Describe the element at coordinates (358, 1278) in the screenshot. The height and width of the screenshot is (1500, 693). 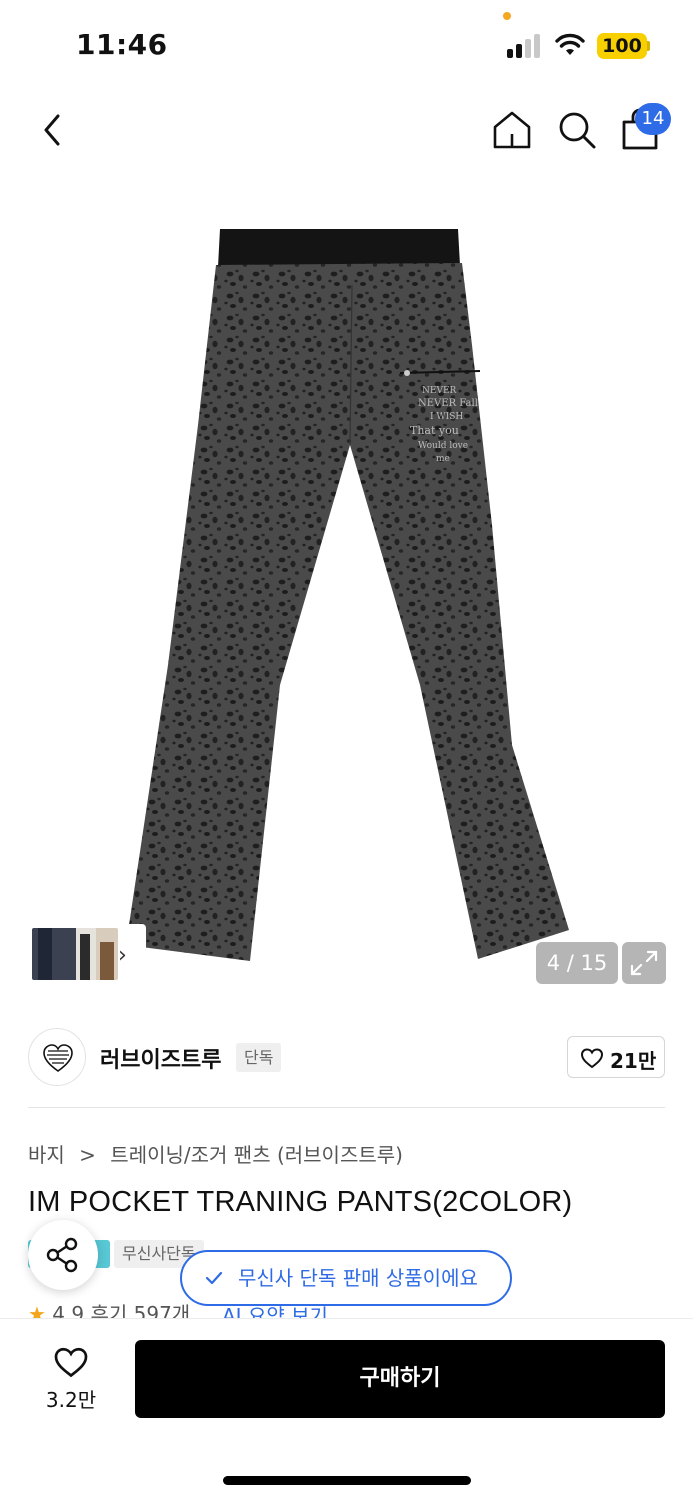
I see `toast-text: 무신사 단독 판매 상품이에요` at that location.